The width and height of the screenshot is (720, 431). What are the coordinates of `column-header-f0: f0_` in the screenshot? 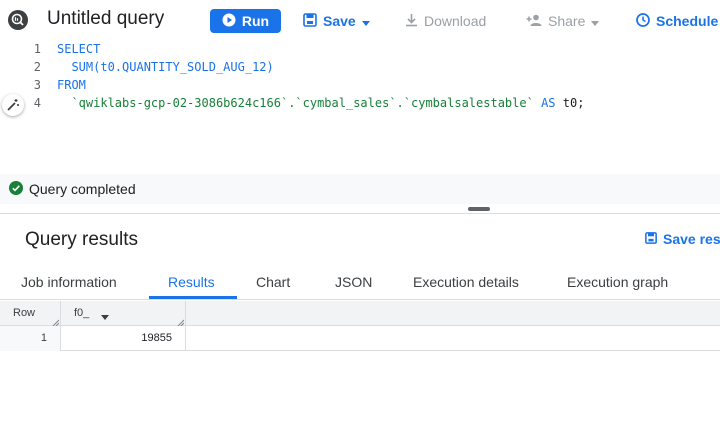 It's located at (123, 314).